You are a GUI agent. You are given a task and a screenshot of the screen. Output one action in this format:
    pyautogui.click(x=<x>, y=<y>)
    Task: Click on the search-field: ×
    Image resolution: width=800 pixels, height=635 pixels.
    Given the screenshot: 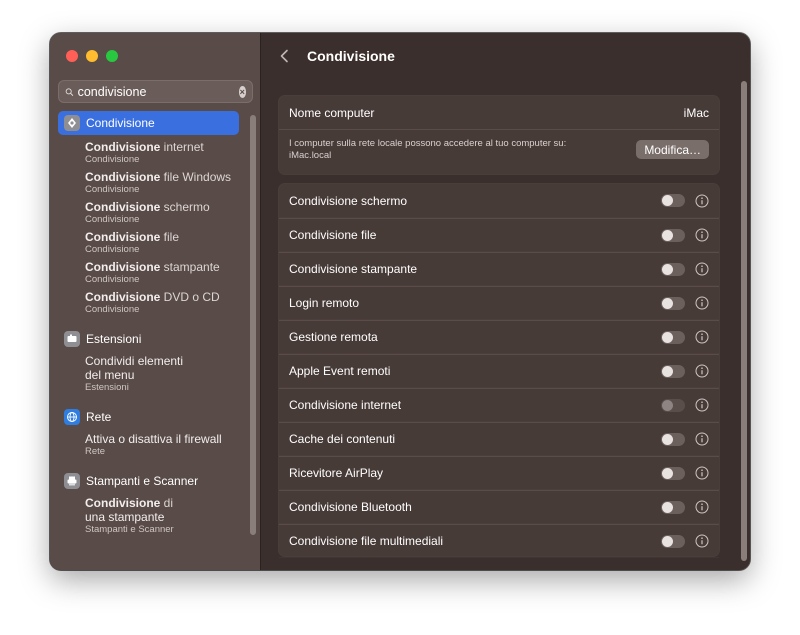 What is the action you would take?
    pyautogui.click(x=155, y=91)
    